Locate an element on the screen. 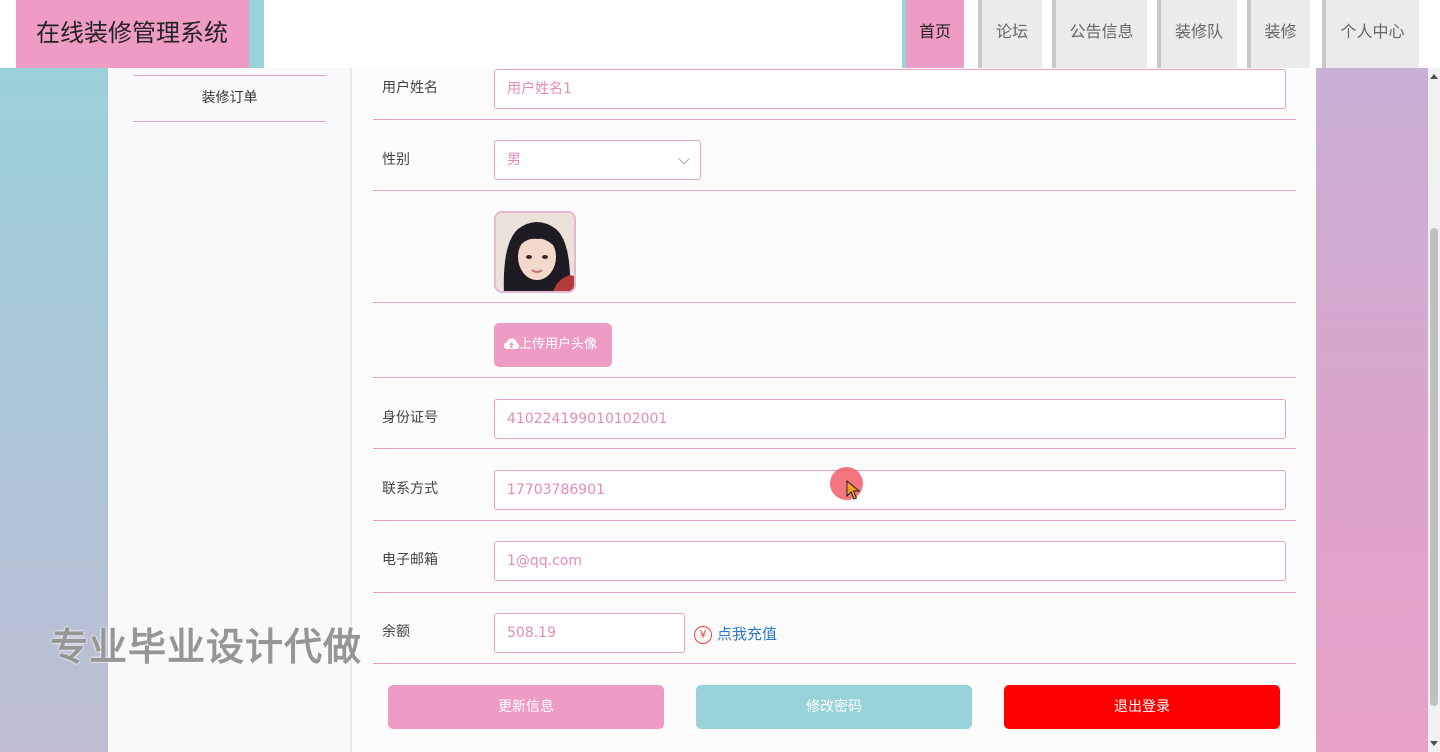  scroll-down-arrow-icon is located at coordinates (1434, 743).